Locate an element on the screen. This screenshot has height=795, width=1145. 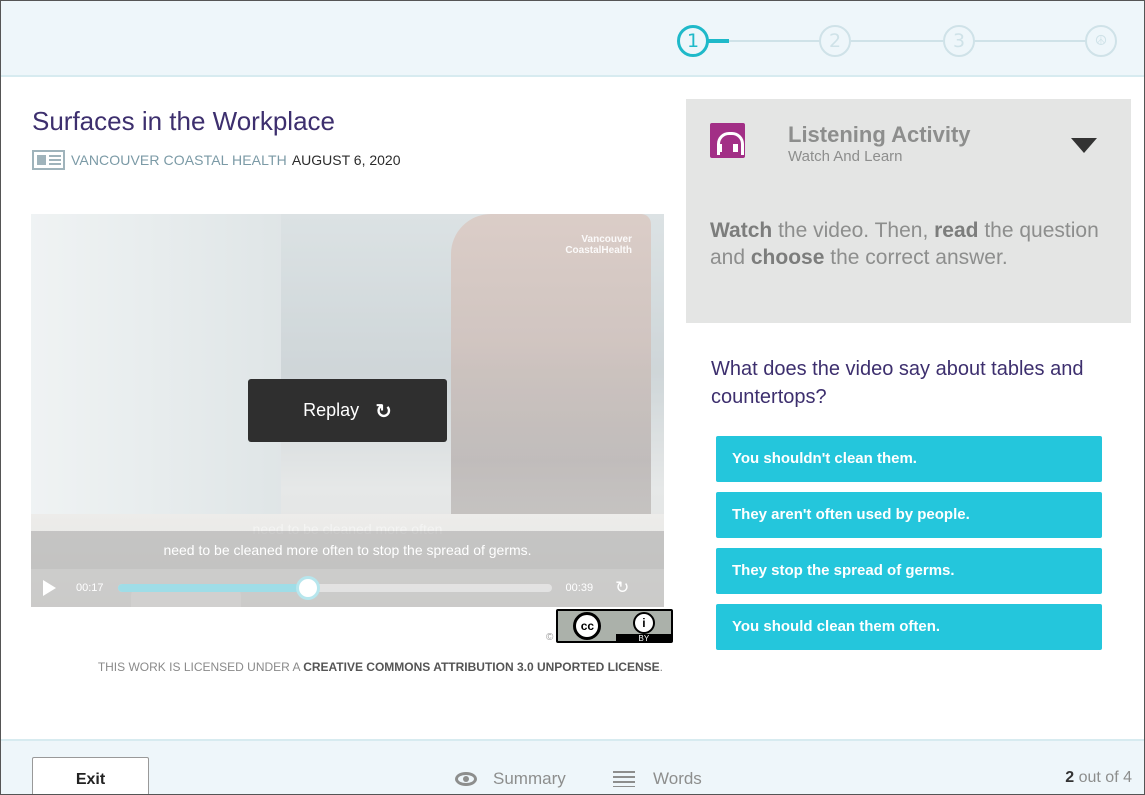
seek-handle is located at coordinates (308, 588).